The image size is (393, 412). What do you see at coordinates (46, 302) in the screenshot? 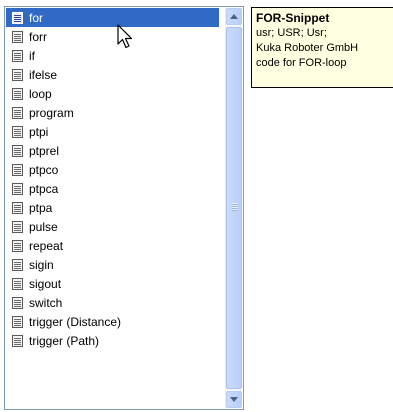
I see `list-item-label: switch` at bounding box center [46, 302].